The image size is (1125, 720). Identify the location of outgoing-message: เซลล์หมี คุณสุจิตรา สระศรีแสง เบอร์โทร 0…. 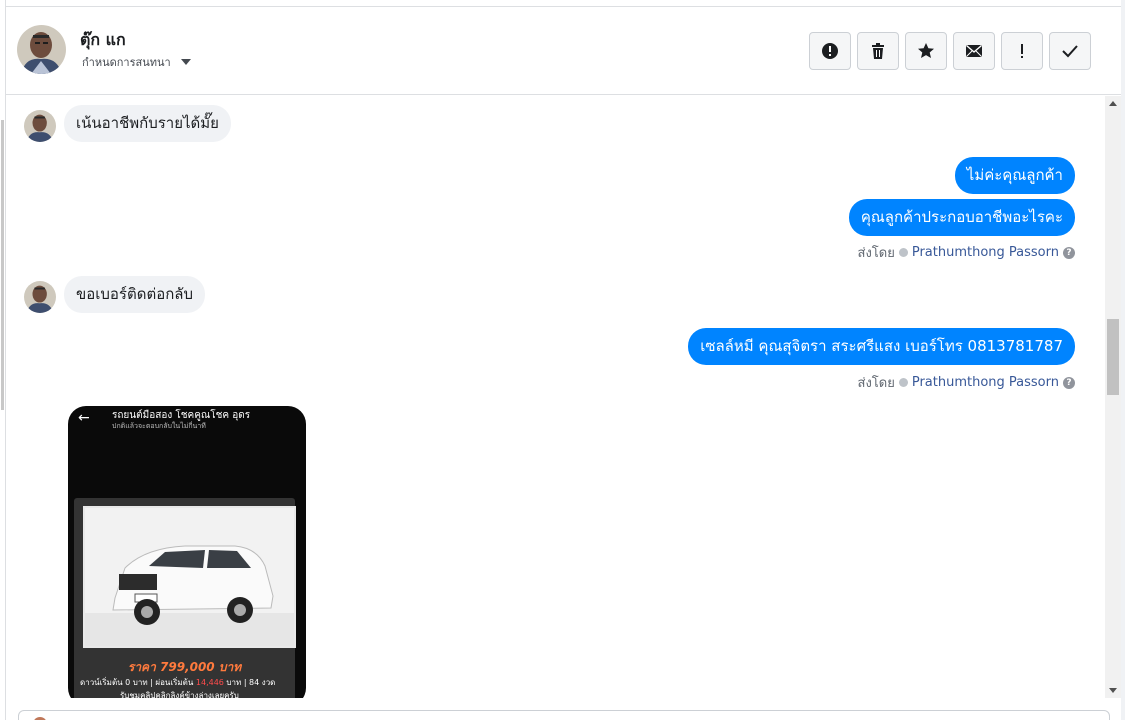
(881, 346).